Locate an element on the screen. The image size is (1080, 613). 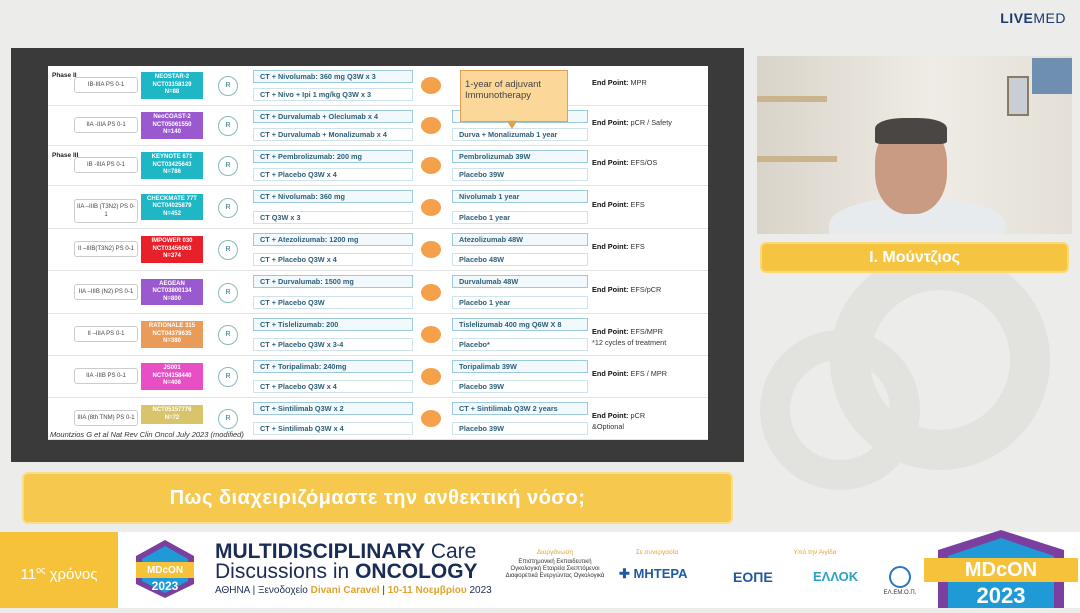
icon-picture is located at coordinates (1018, 96).